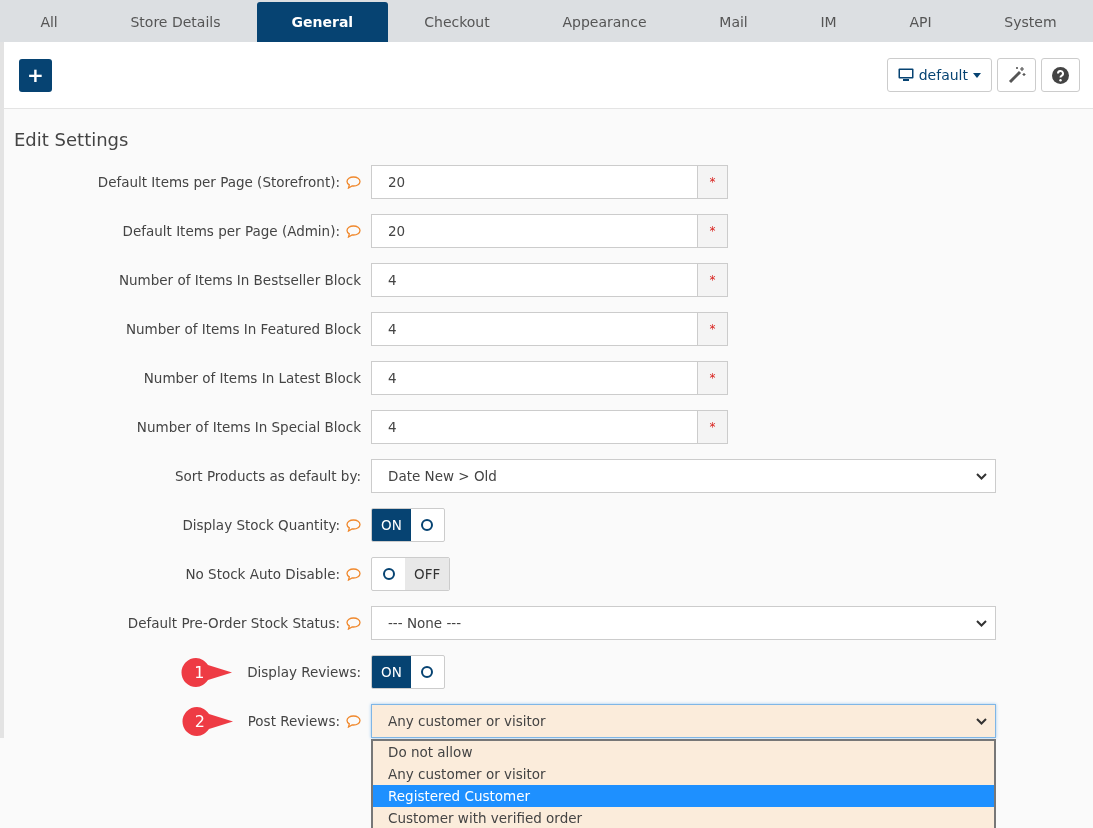 This screenshot has height=828, width=1093. What do you see at coordinates (829, 22) in the screenshot?
I see `tab: IM` at bounding box center [829, 22].